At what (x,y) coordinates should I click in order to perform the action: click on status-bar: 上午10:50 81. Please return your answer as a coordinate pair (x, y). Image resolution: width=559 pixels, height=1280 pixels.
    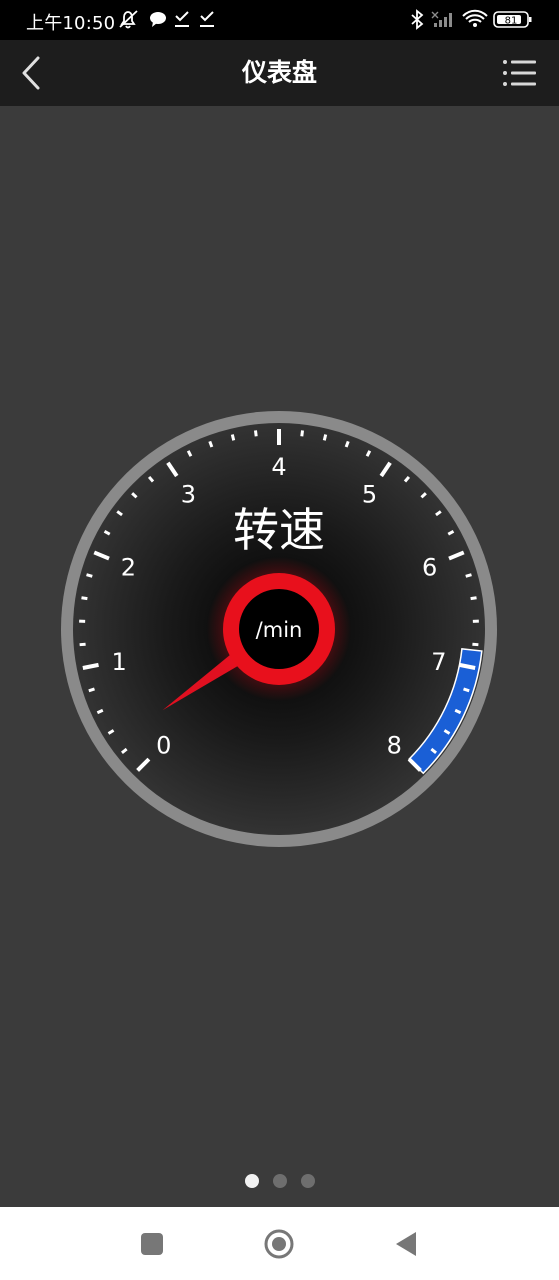
    Looking at the image, I should click on (279, 20).